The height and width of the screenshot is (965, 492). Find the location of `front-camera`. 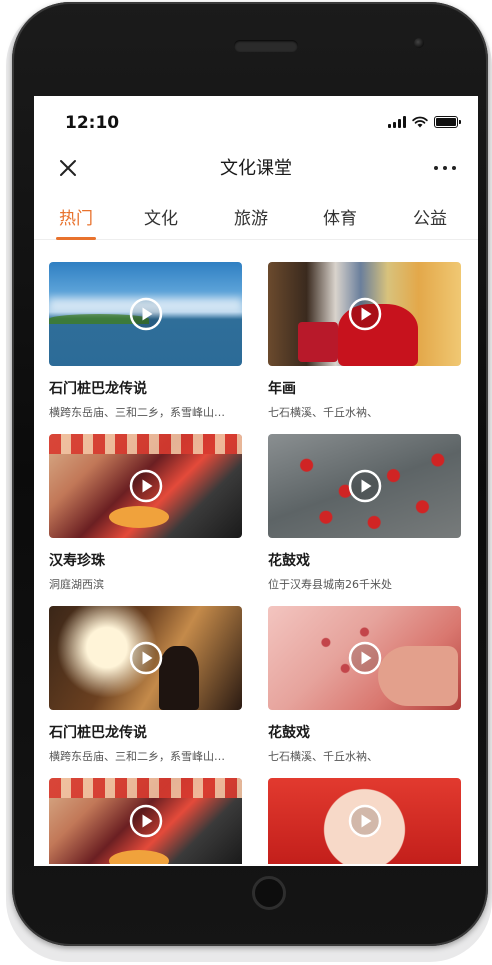

front-camera is located at coordinates (419, 43).